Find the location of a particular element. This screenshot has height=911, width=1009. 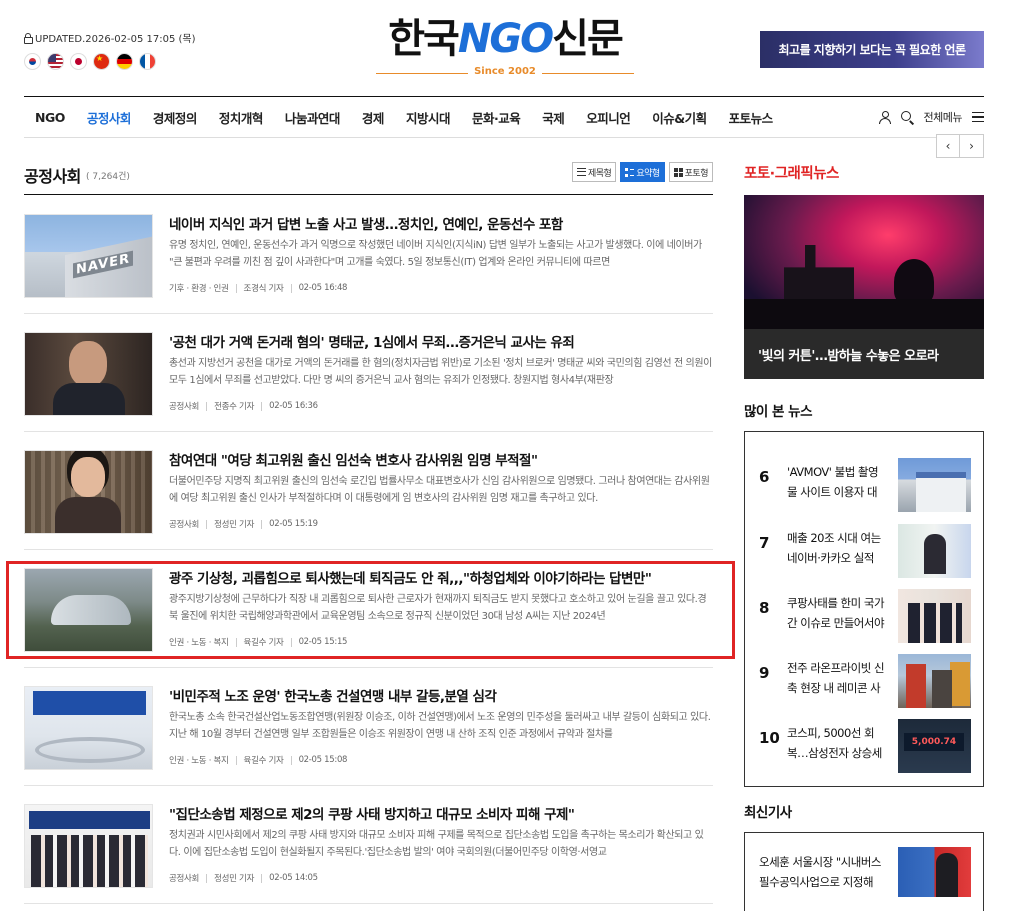

popular-headline: 전주 라온프라이빗 신축 현장 내 레미콘 사고 is located at coordinates (837, 679).